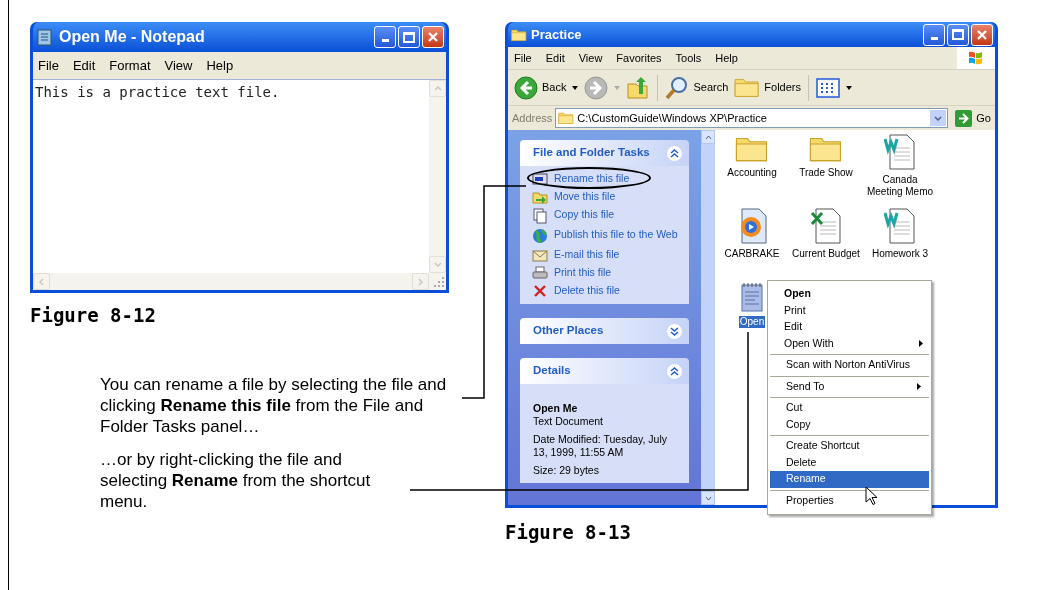 The width and height of the screenshot is (1040, 590). What do you see at coordinates (592, 178) in the screenshot?
I see `task-link: Rename this file` at bounding box center [592, 178].